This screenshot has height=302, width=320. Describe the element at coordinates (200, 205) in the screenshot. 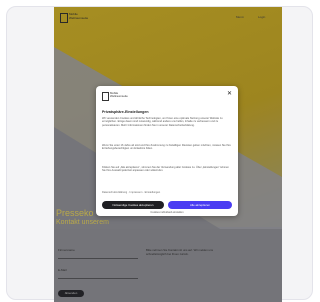

I see `accept-all-button: Alle akzeptieren` at that location.